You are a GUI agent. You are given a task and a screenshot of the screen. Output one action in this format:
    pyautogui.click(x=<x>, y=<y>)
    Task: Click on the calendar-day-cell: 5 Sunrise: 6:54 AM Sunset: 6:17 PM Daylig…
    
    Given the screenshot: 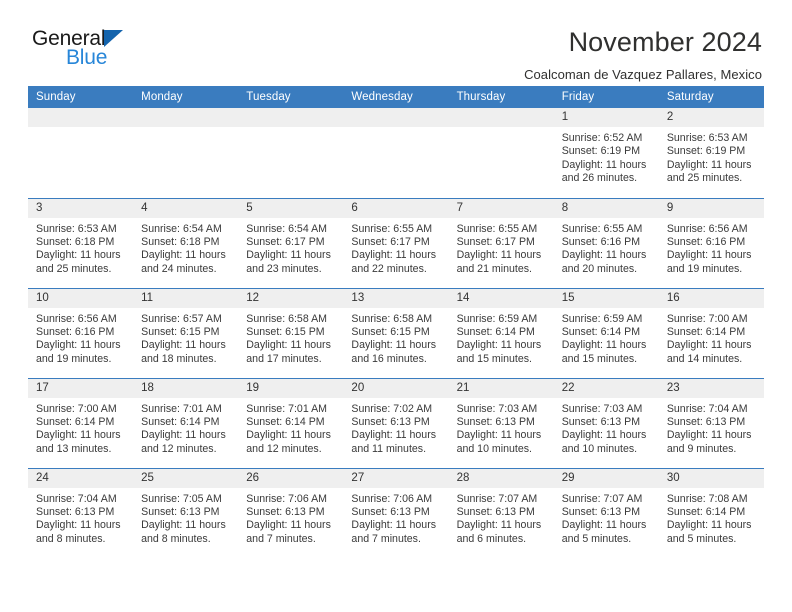 What is the action you would take?
    pyautogui.click(x=291, y=242)
    